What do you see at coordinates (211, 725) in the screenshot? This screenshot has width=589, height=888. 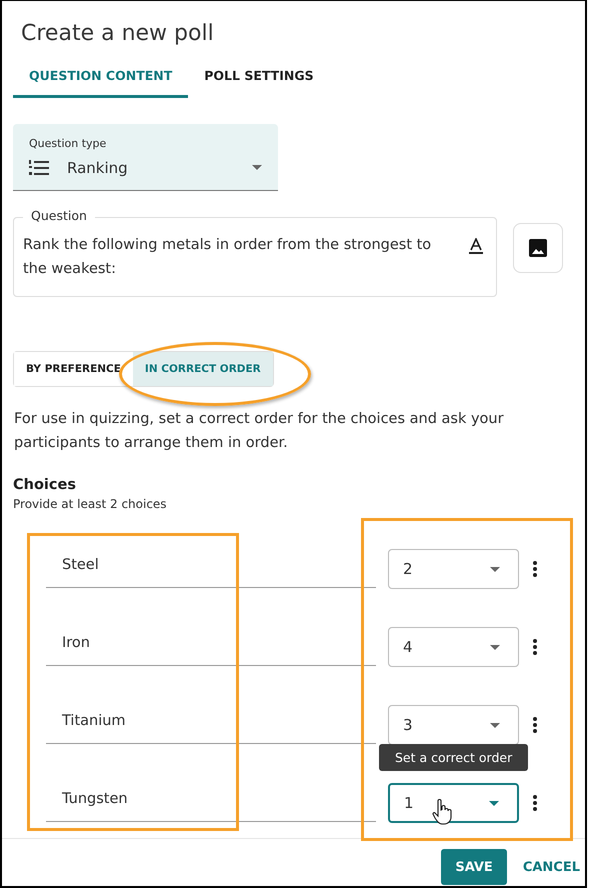 I see `choice-field: Titanium` at bounding box center [211, 725].